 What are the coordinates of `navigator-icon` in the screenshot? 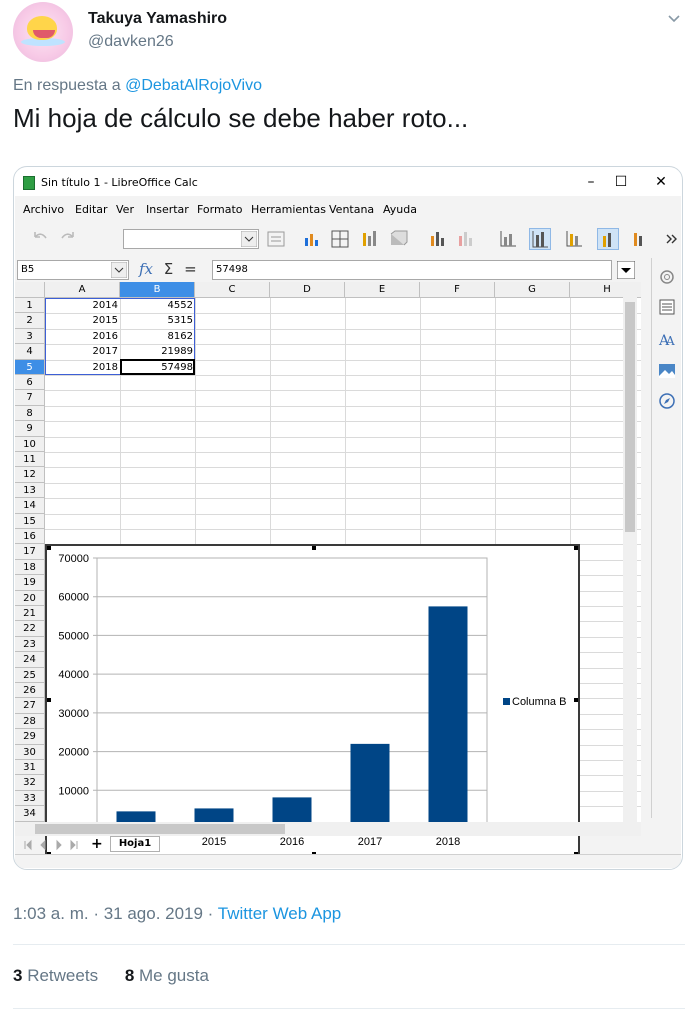 It's located at (667, 401).